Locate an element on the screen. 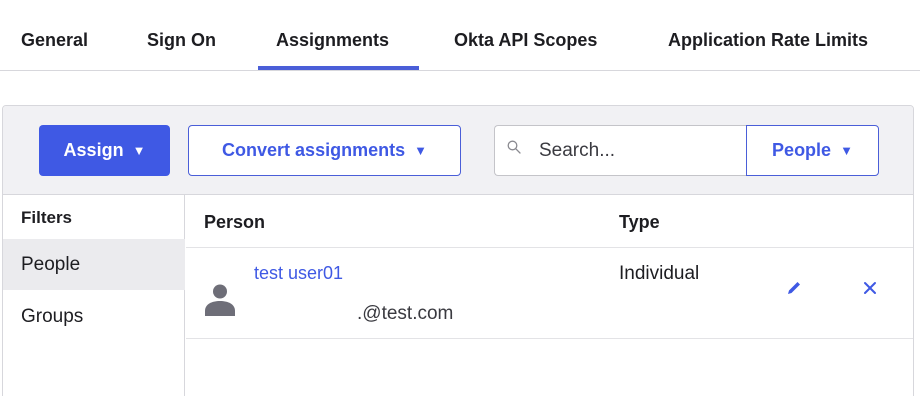  user-icon is located at coordinates (220, 300).